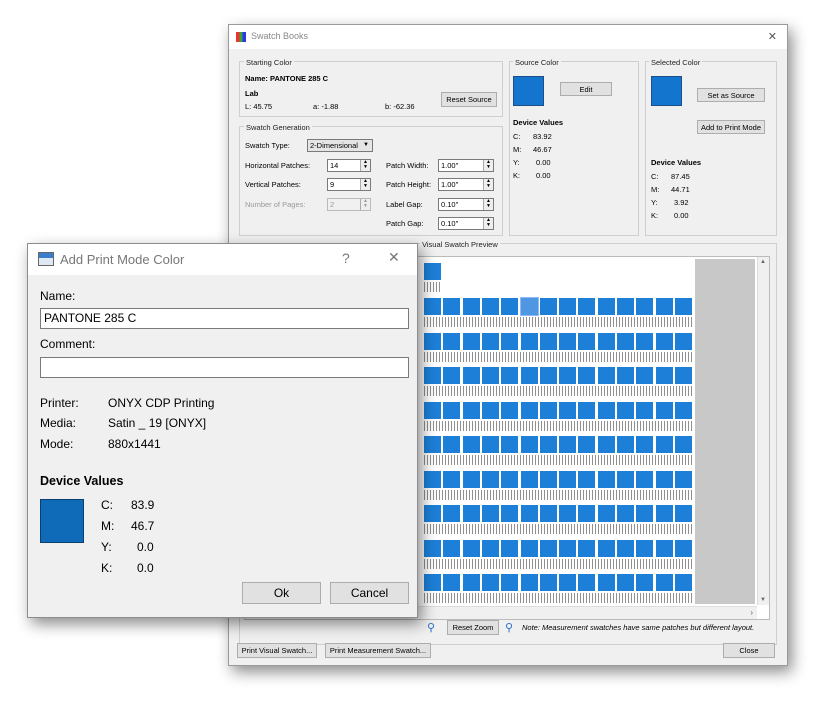  Describe the element at coordinates (346, 258) in the screenshot. I see `help-icon: ?` at that location.